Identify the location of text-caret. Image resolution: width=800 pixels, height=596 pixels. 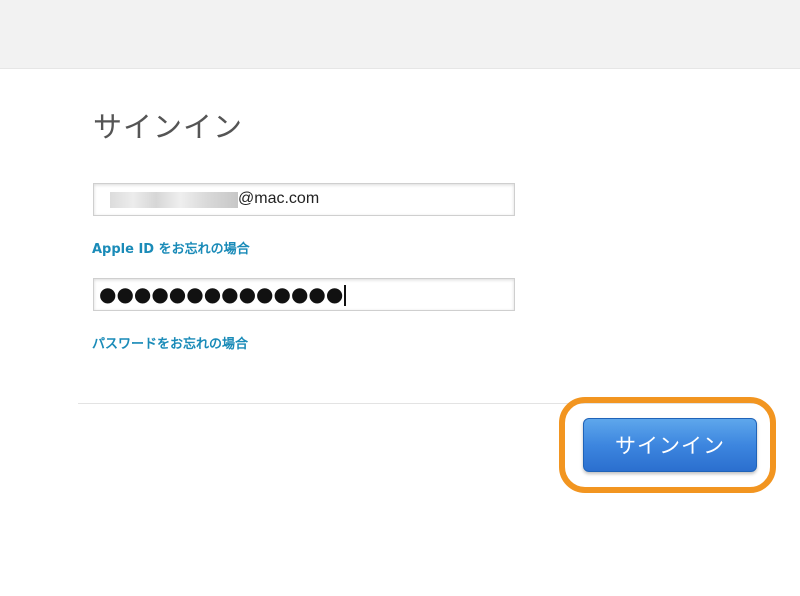
(345, 295).